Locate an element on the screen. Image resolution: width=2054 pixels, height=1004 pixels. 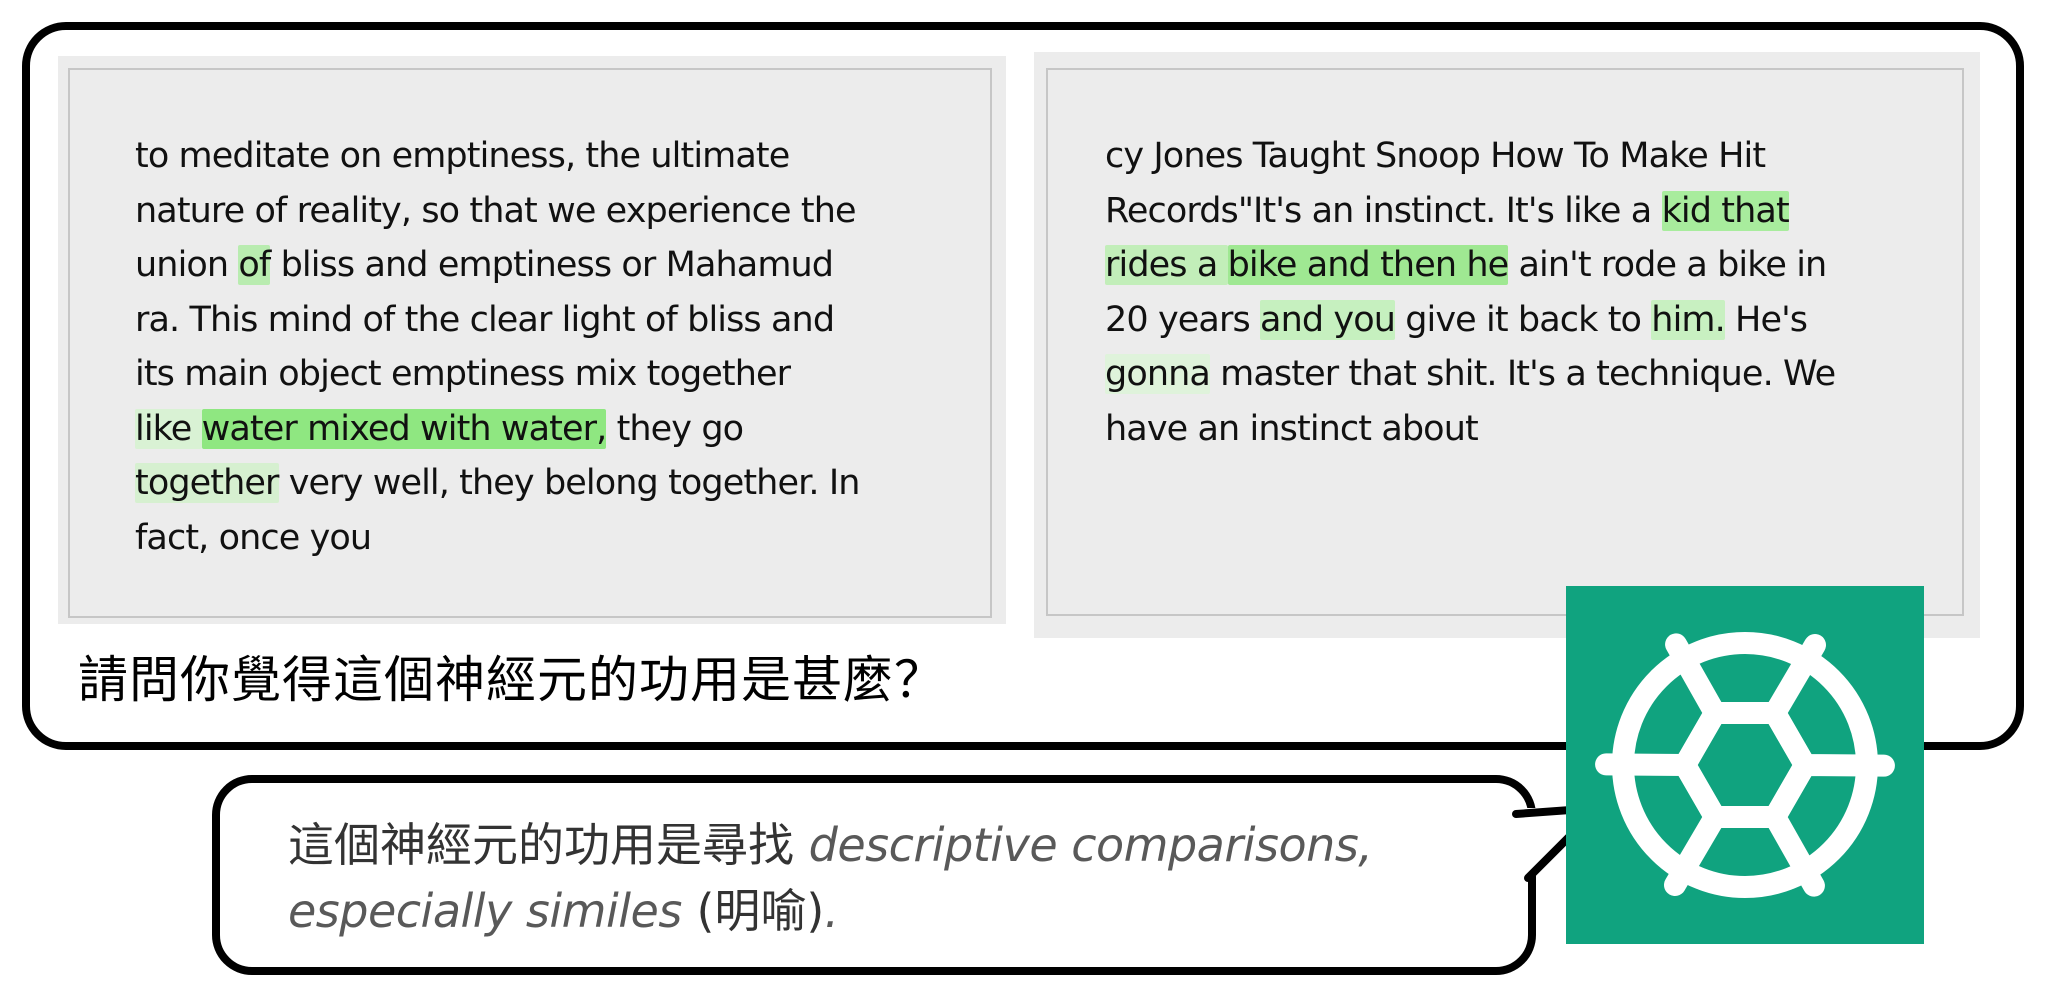
passage-text: very well, they belong together. In is located at coordinates (569, 483).